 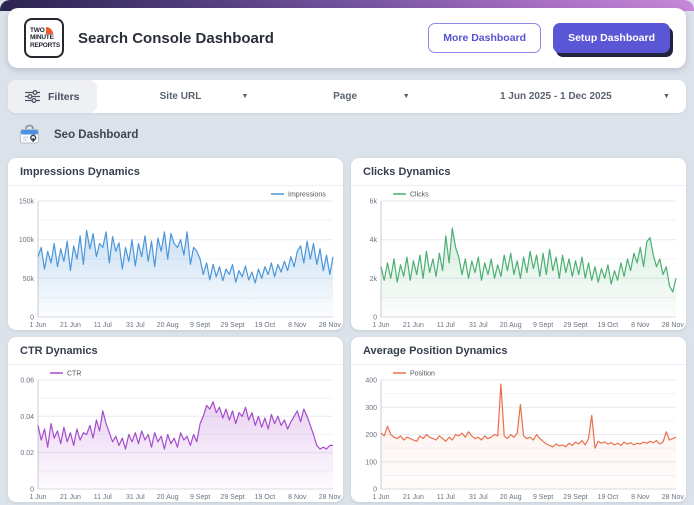 What do you see at coordinates (27, 202) in the screenshot?
I see `svg-text: 150k` at bounding box center [27, 202].